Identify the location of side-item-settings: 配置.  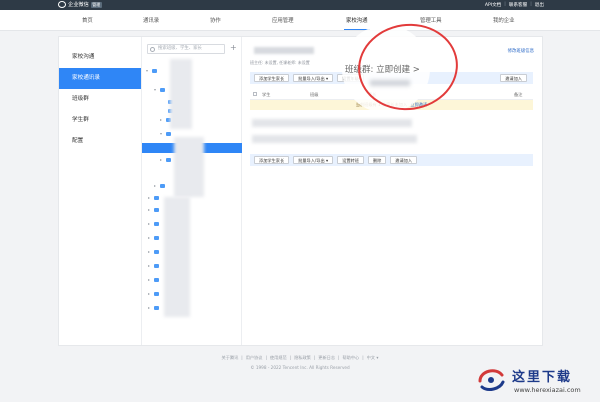
(100, 141).